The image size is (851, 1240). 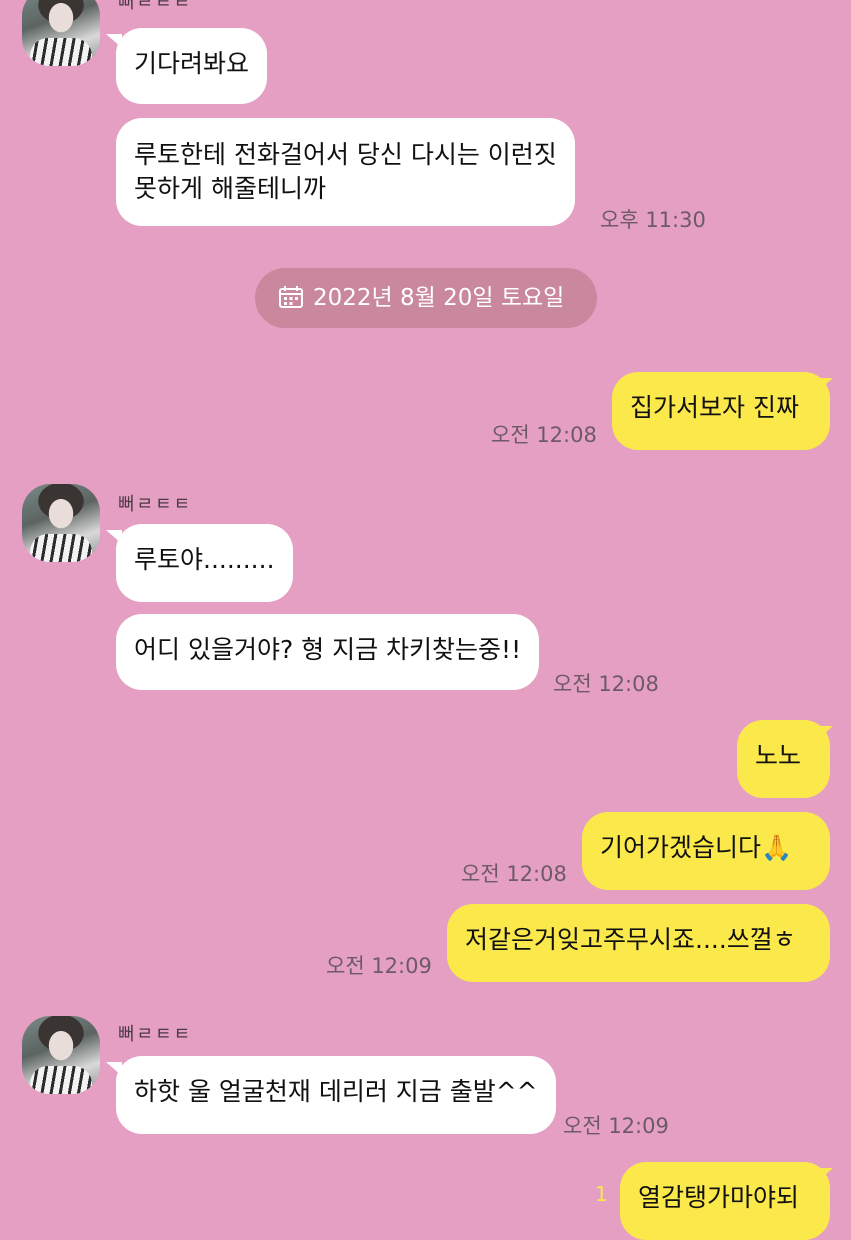 What do you see at coordinates (291, 297) in the screenshot?
I see `calendar-icon` at bounding box center [291, 297].